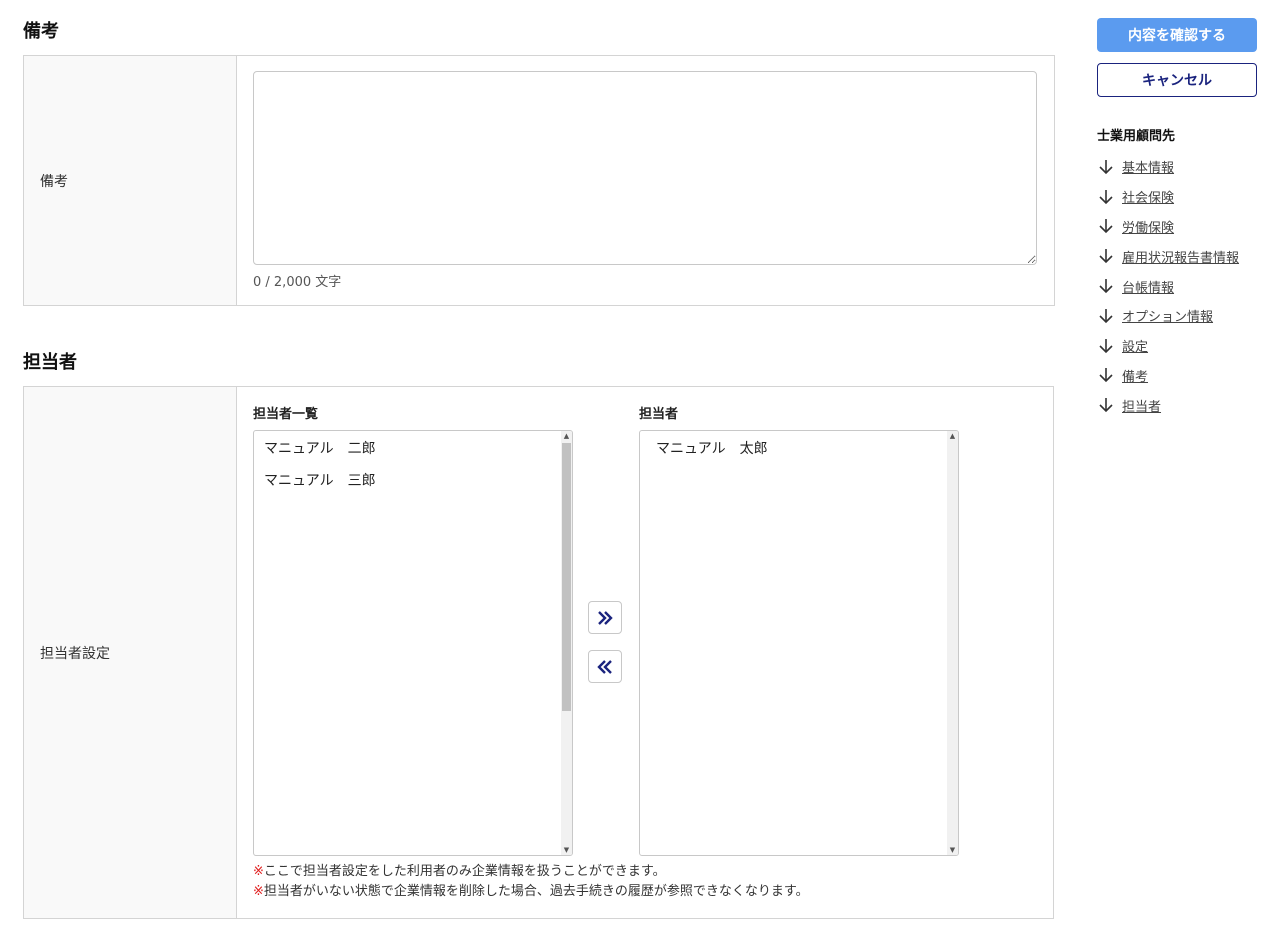 Image resolution: width=1280 pixels, height=927 pixels. I want to click on note-text: ここで担当者設定をした利用者のみ企業情報を扱うことができます。, so click(464, 871).